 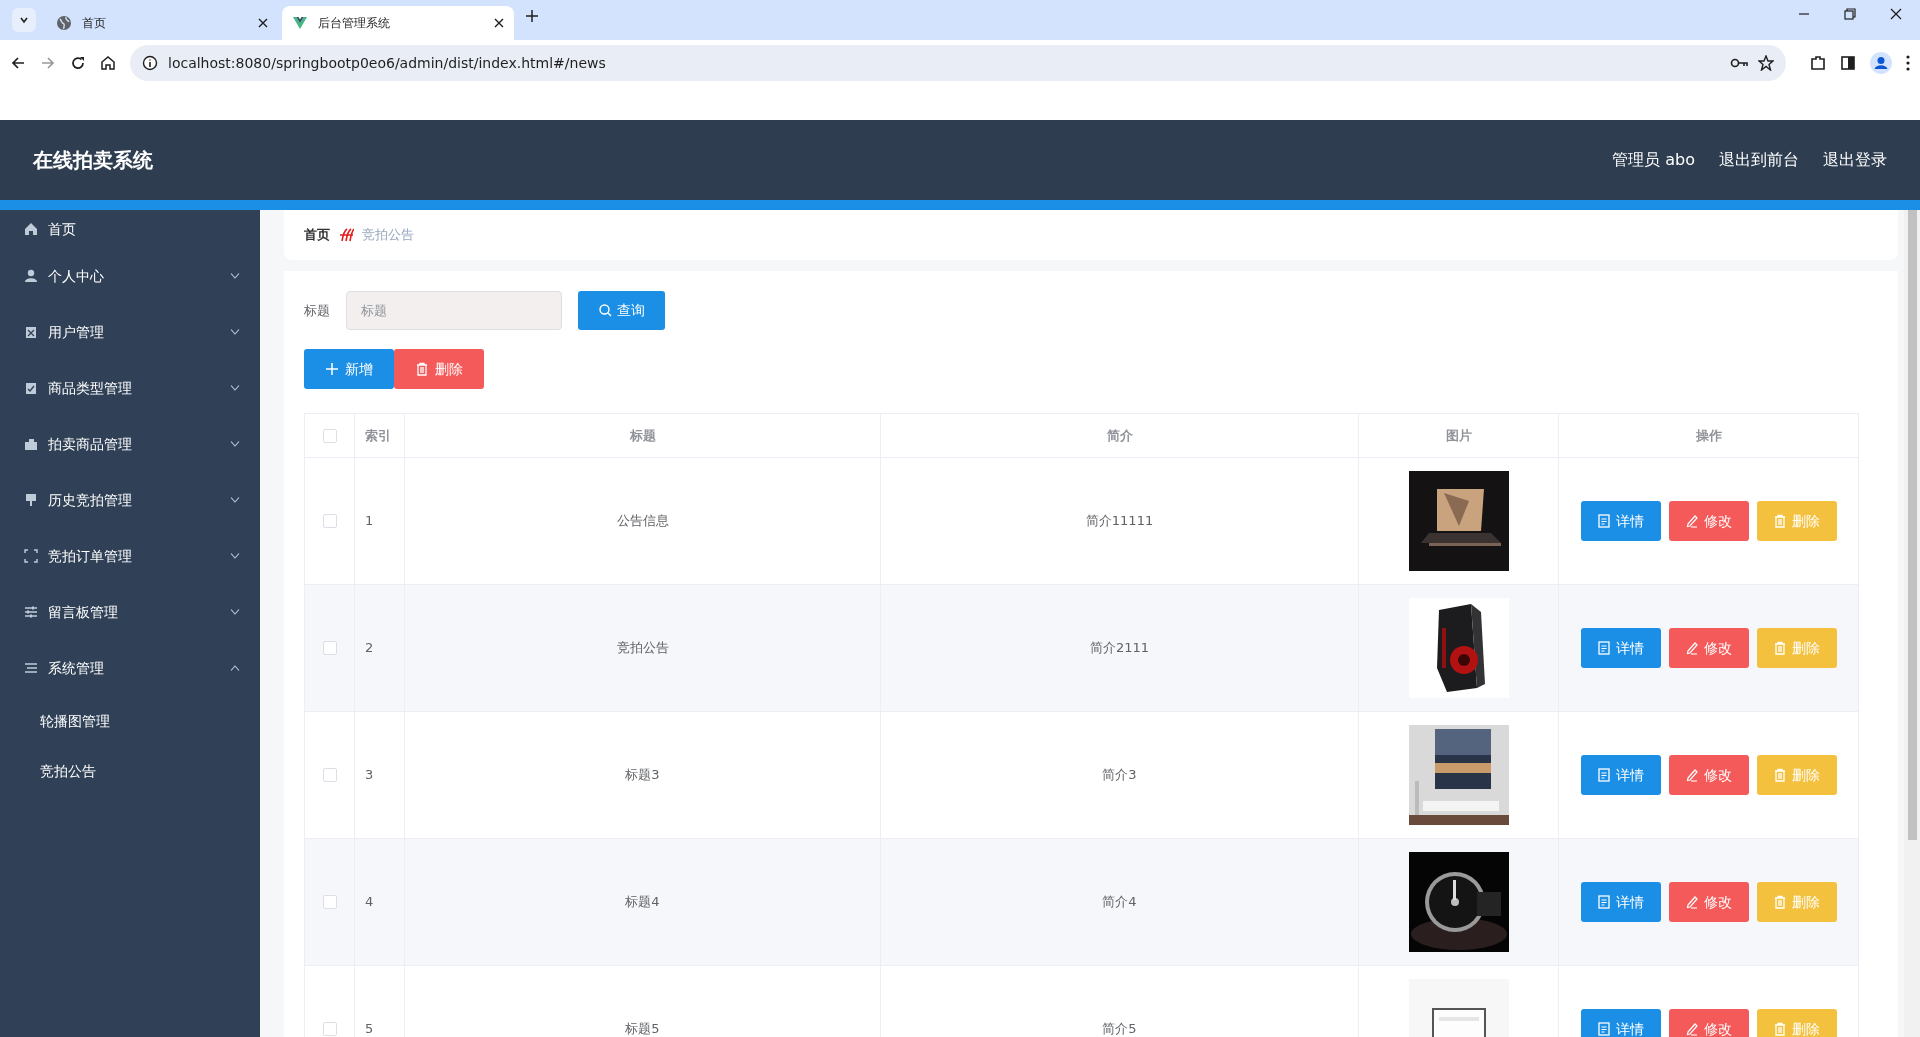 I want to click on info-icon, so click(x=150, y=63).